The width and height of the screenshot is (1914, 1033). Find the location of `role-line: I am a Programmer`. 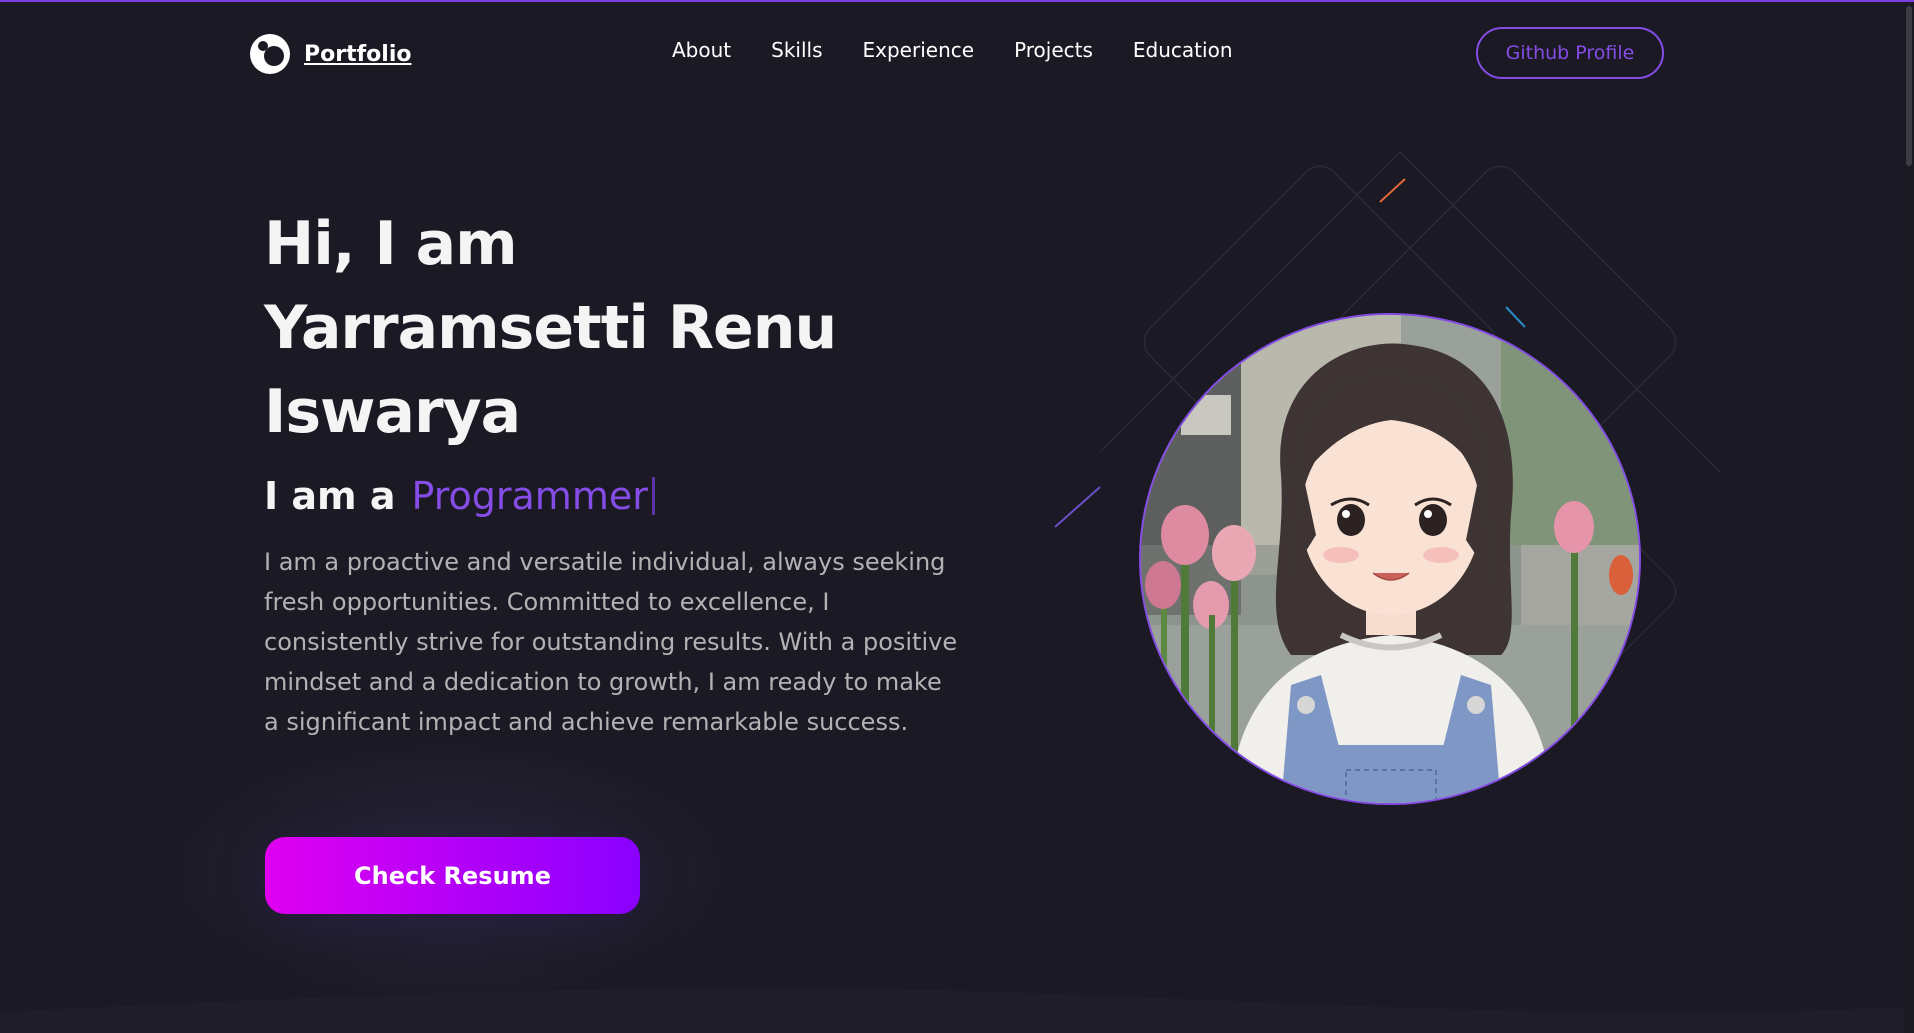

role-line: I am a Programmer is located at coordinates (459, 496).